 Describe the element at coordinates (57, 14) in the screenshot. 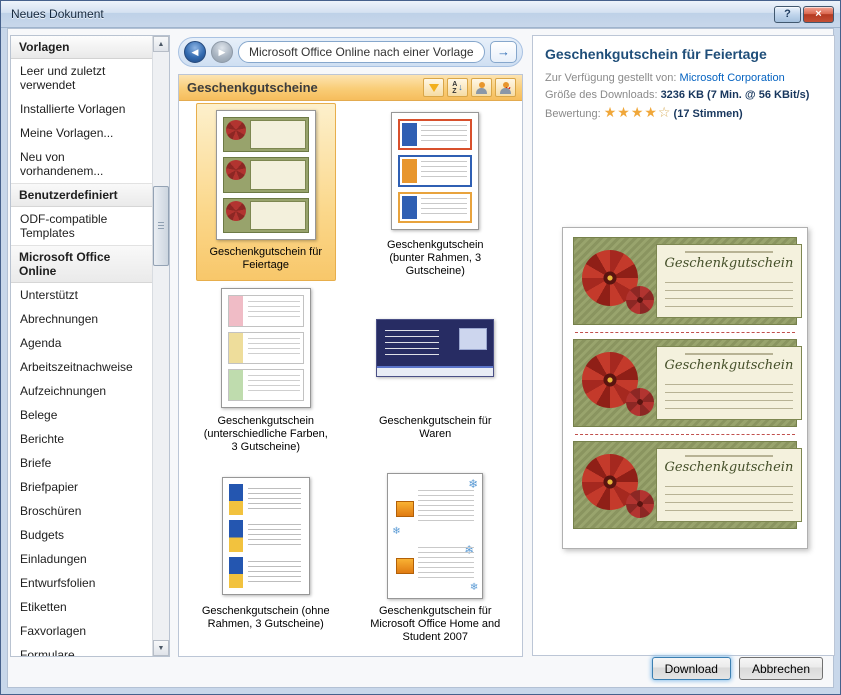

I see `window-title: Neues Dokument` at that location.